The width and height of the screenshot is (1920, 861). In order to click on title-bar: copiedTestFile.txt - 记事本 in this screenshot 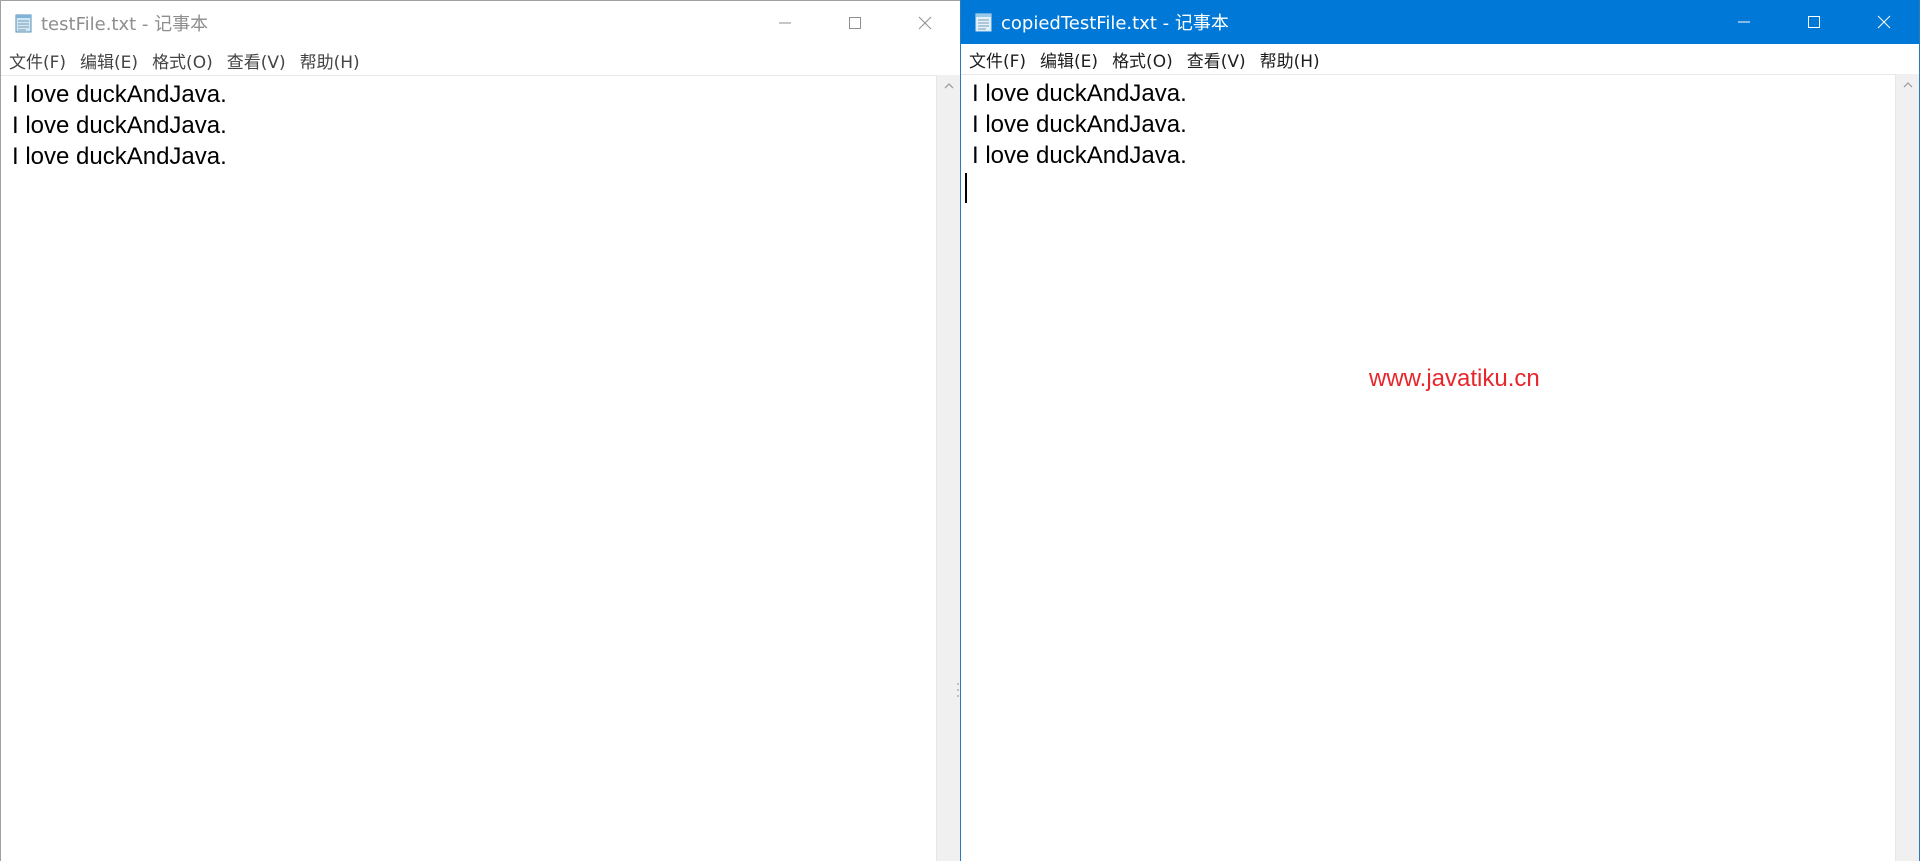, I will do `click(1440, 22)`.